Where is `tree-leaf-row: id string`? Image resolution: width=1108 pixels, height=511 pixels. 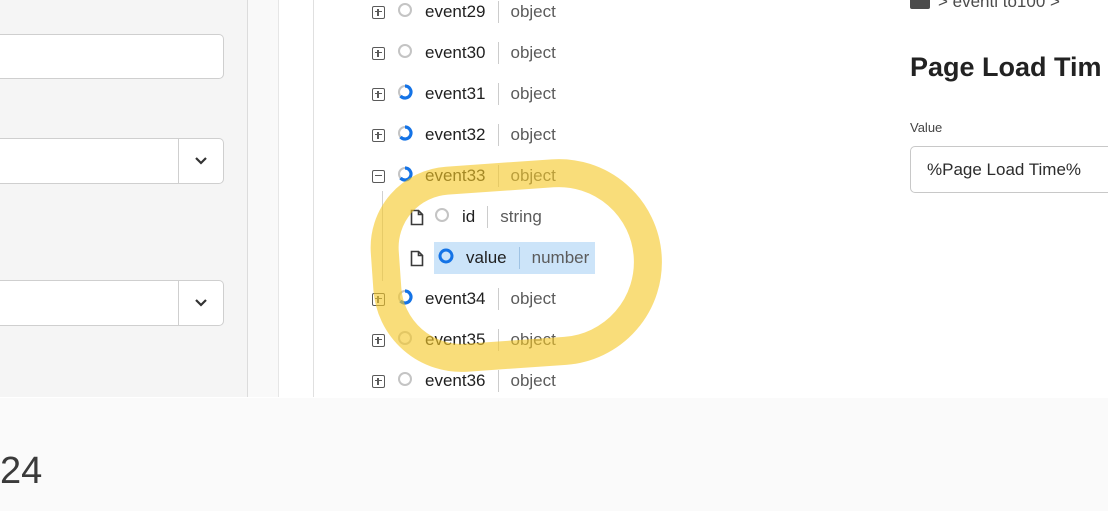
tree-leaf-row: id string is located at coordinates (476, 217).